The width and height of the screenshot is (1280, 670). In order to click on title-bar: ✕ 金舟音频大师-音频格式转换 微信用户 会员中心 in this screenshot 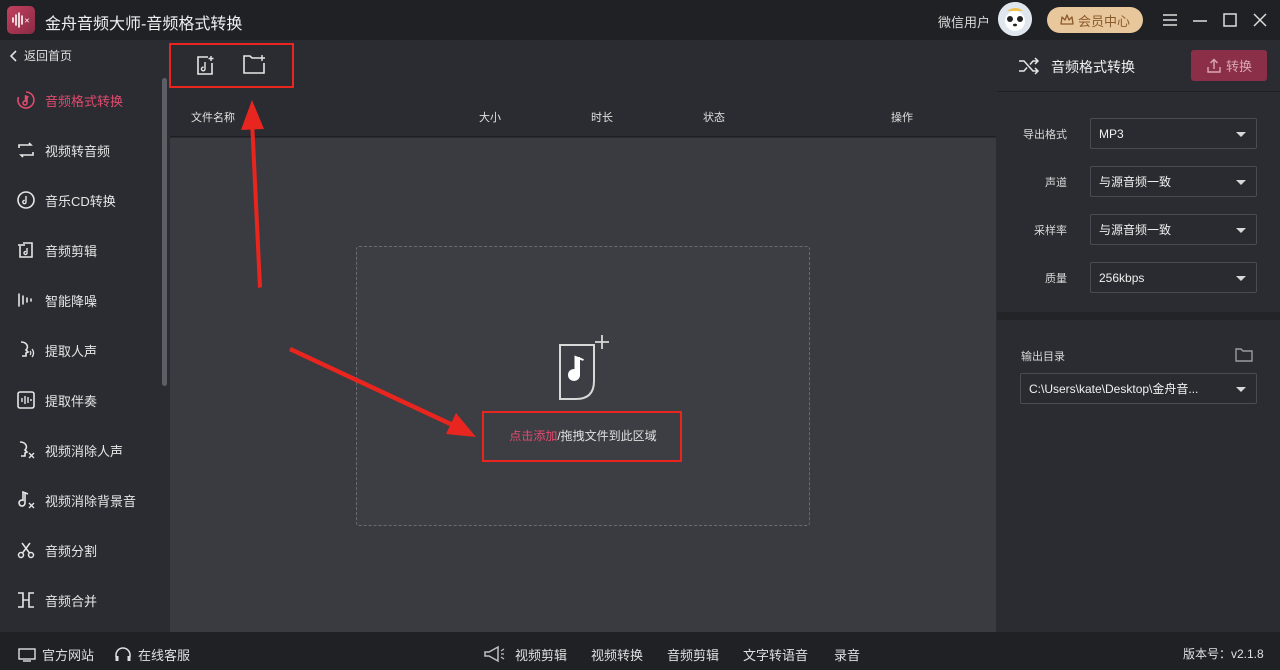, I will do `click(640, 20)`.